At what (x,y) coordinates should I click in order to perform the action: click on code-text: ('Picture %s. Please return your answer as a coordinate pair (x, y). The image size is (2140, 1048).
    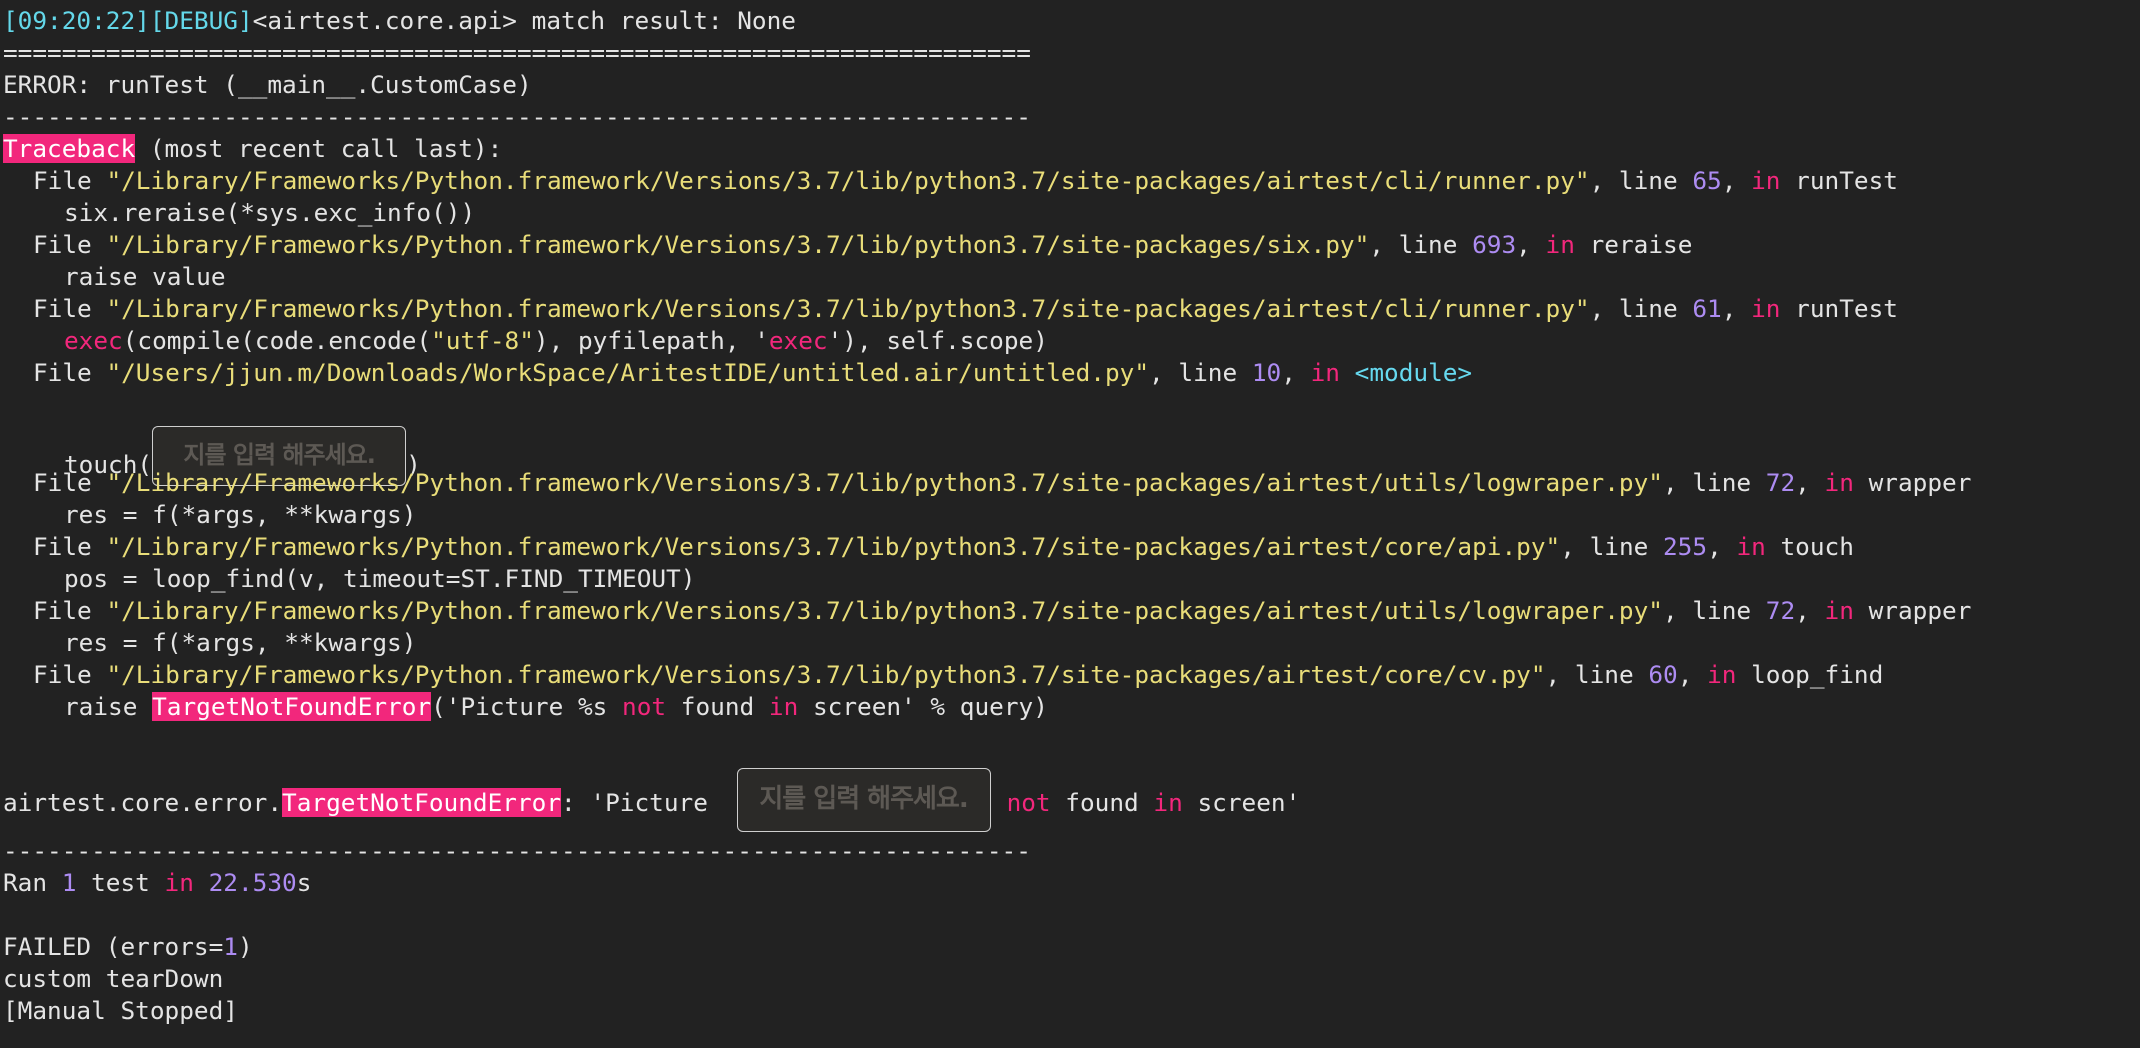
    Looking at the image, I should click on (527, 706).